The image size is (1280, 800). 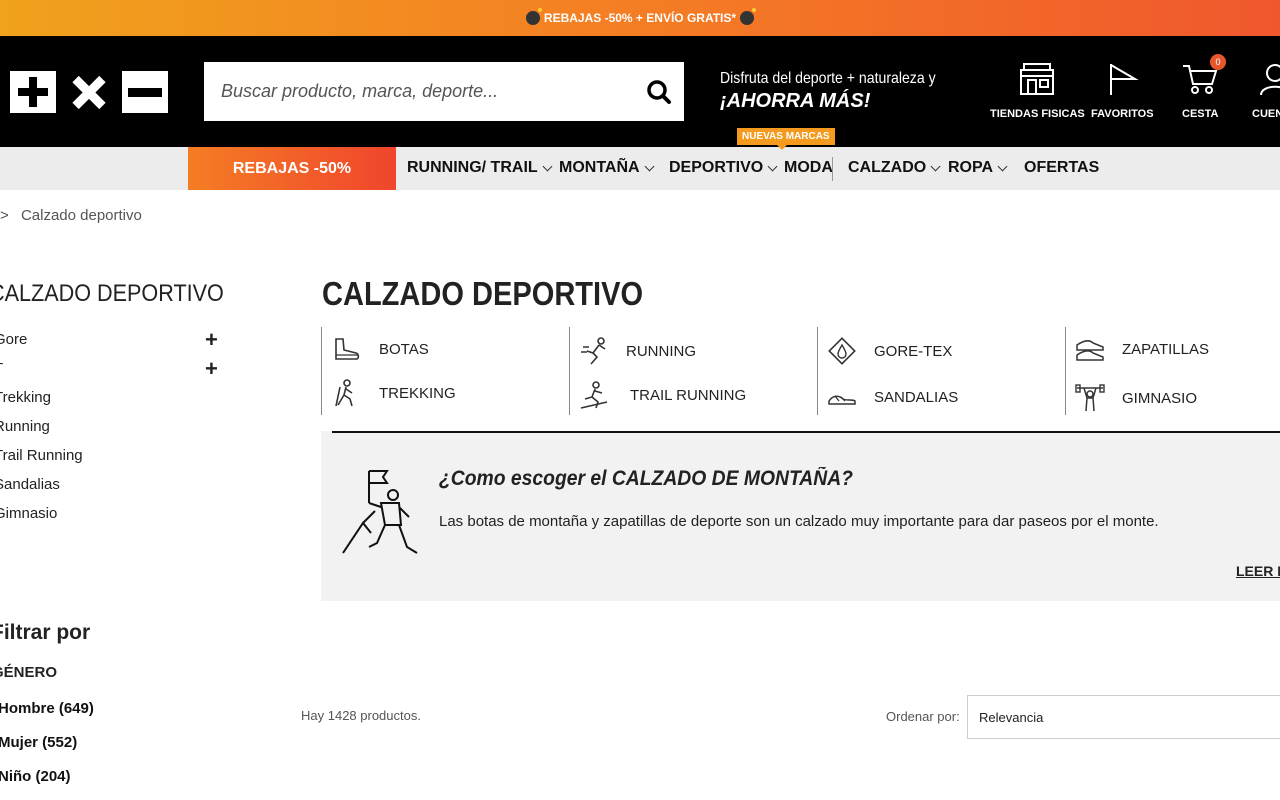 What do you see at coordinates (1037, 91) in the screenshot?
I see `stores-link: TIENDAS FISICAS` at bounding box center [1037, 91].